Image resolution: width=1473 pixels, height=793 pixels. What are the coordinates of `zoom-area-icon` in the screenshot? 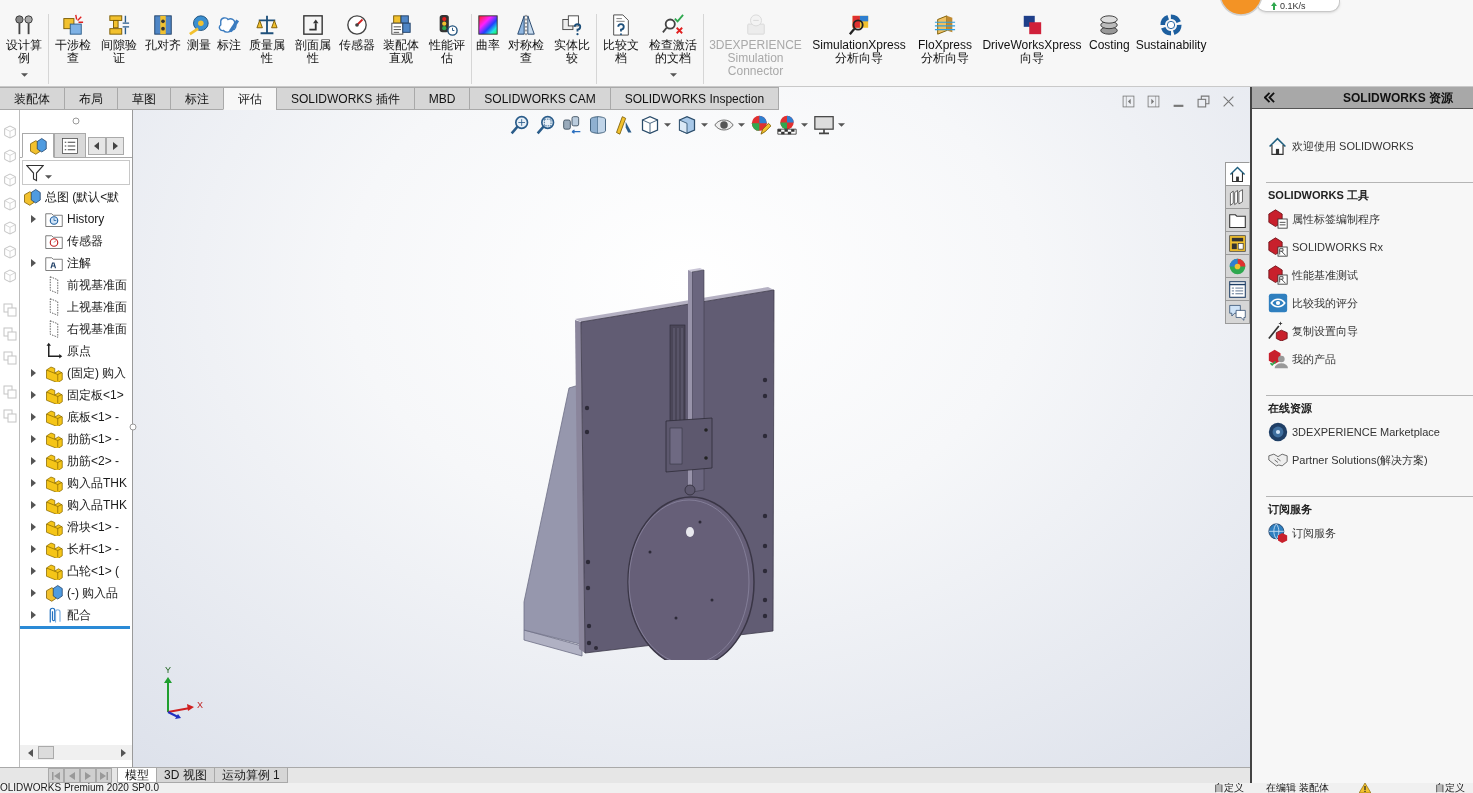 It's located at (546, 125).